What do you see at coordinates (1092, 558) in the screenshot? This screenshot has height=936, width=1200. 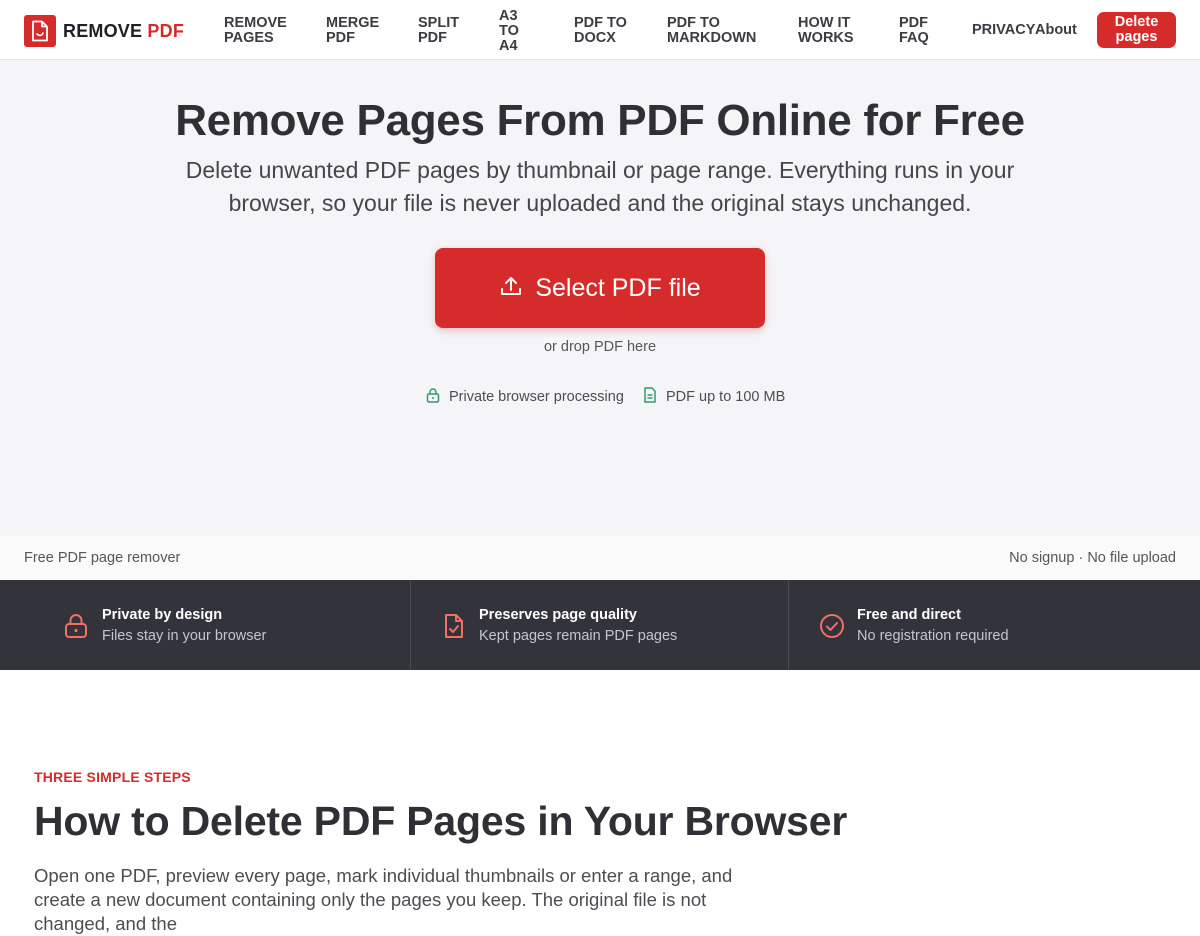 I see `strip-right-text: No signup · No file upload` at bounding box center [1092, 558].